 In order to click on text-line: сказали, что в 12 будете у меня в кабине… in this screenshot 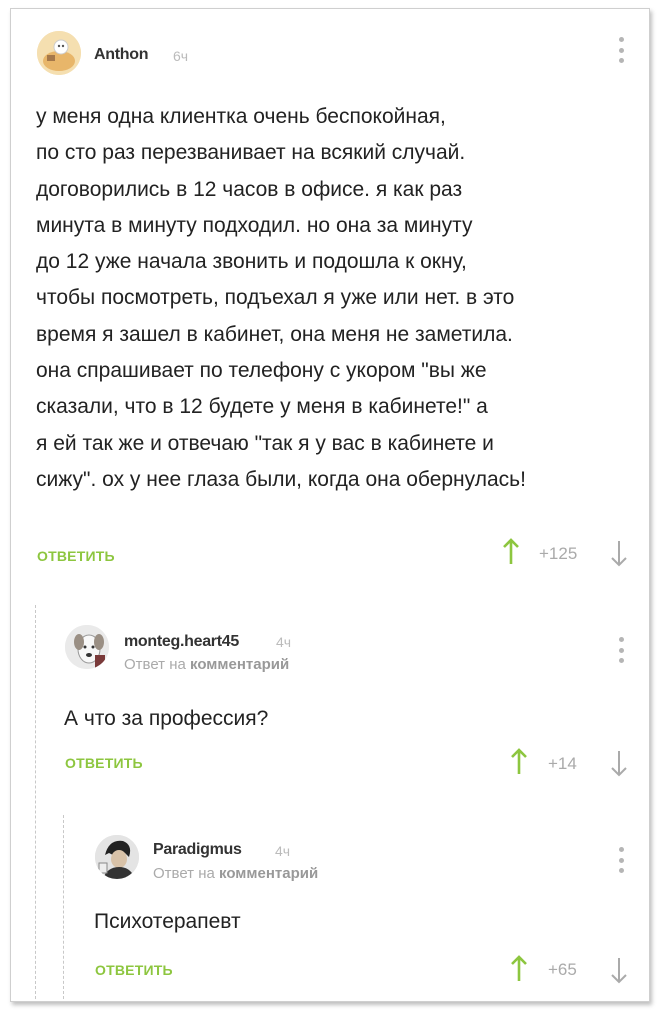, I will do `click(262, 407)`.